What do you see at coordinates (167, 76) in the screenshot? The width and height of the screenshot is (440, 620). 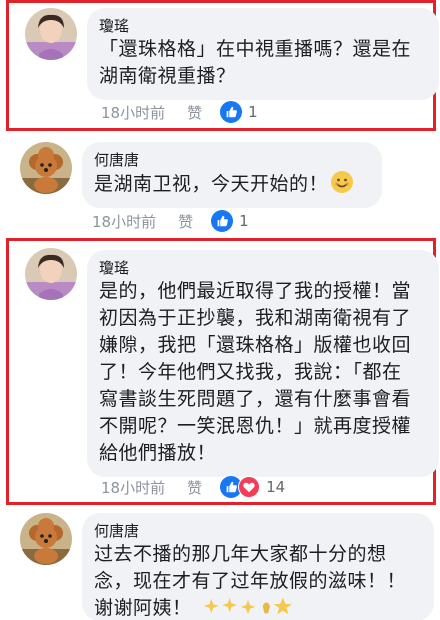 I see `comment-text-line: 湖南衛視重播？` at bounding box center [167, 76].